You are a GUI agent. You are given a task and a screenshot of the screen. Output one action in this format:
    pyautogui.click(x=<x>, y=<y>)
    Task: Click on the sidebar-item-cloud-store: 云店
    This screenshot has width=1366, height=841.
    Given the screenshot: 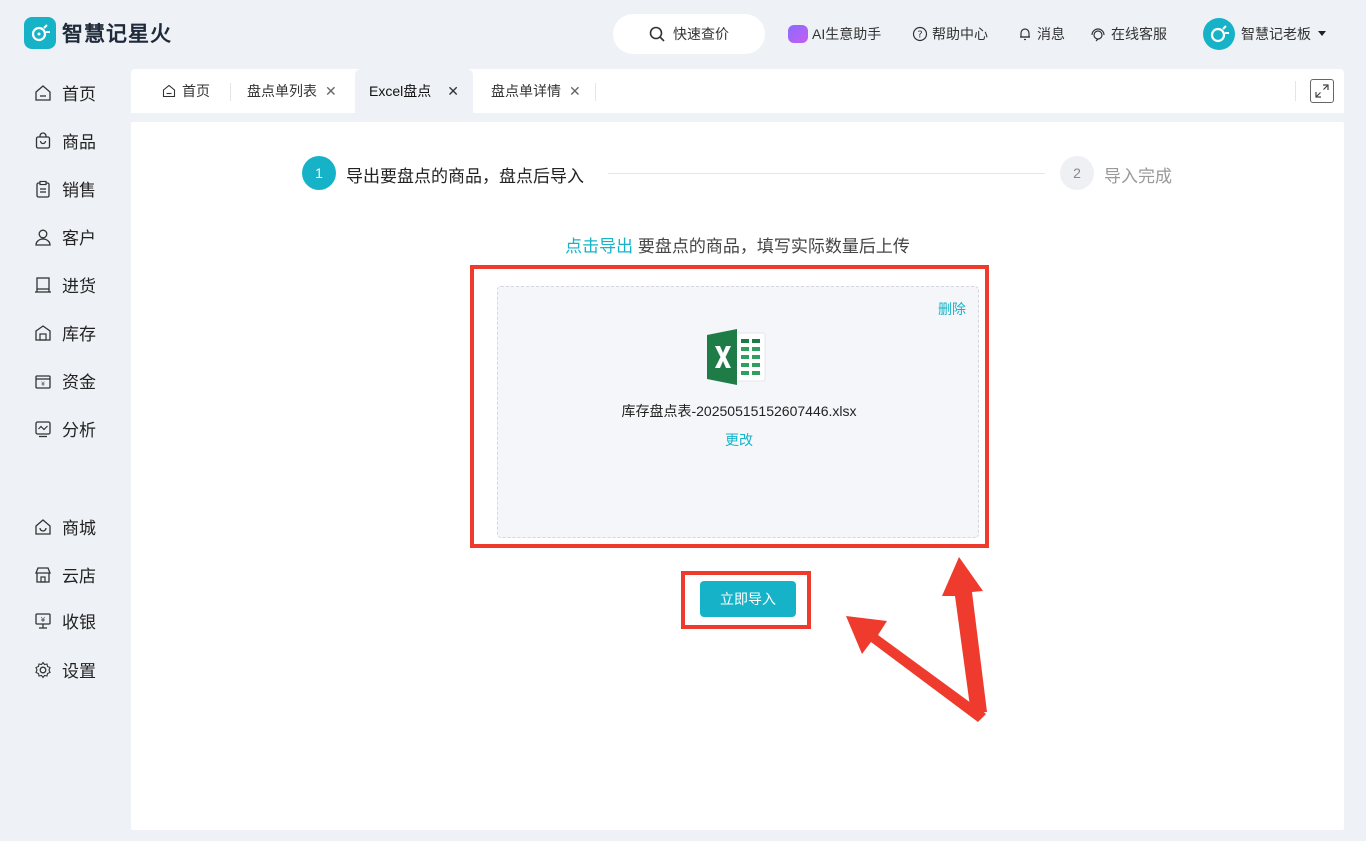 What is the action you would take?
    pyautogui.click(x=64, y=574)
    